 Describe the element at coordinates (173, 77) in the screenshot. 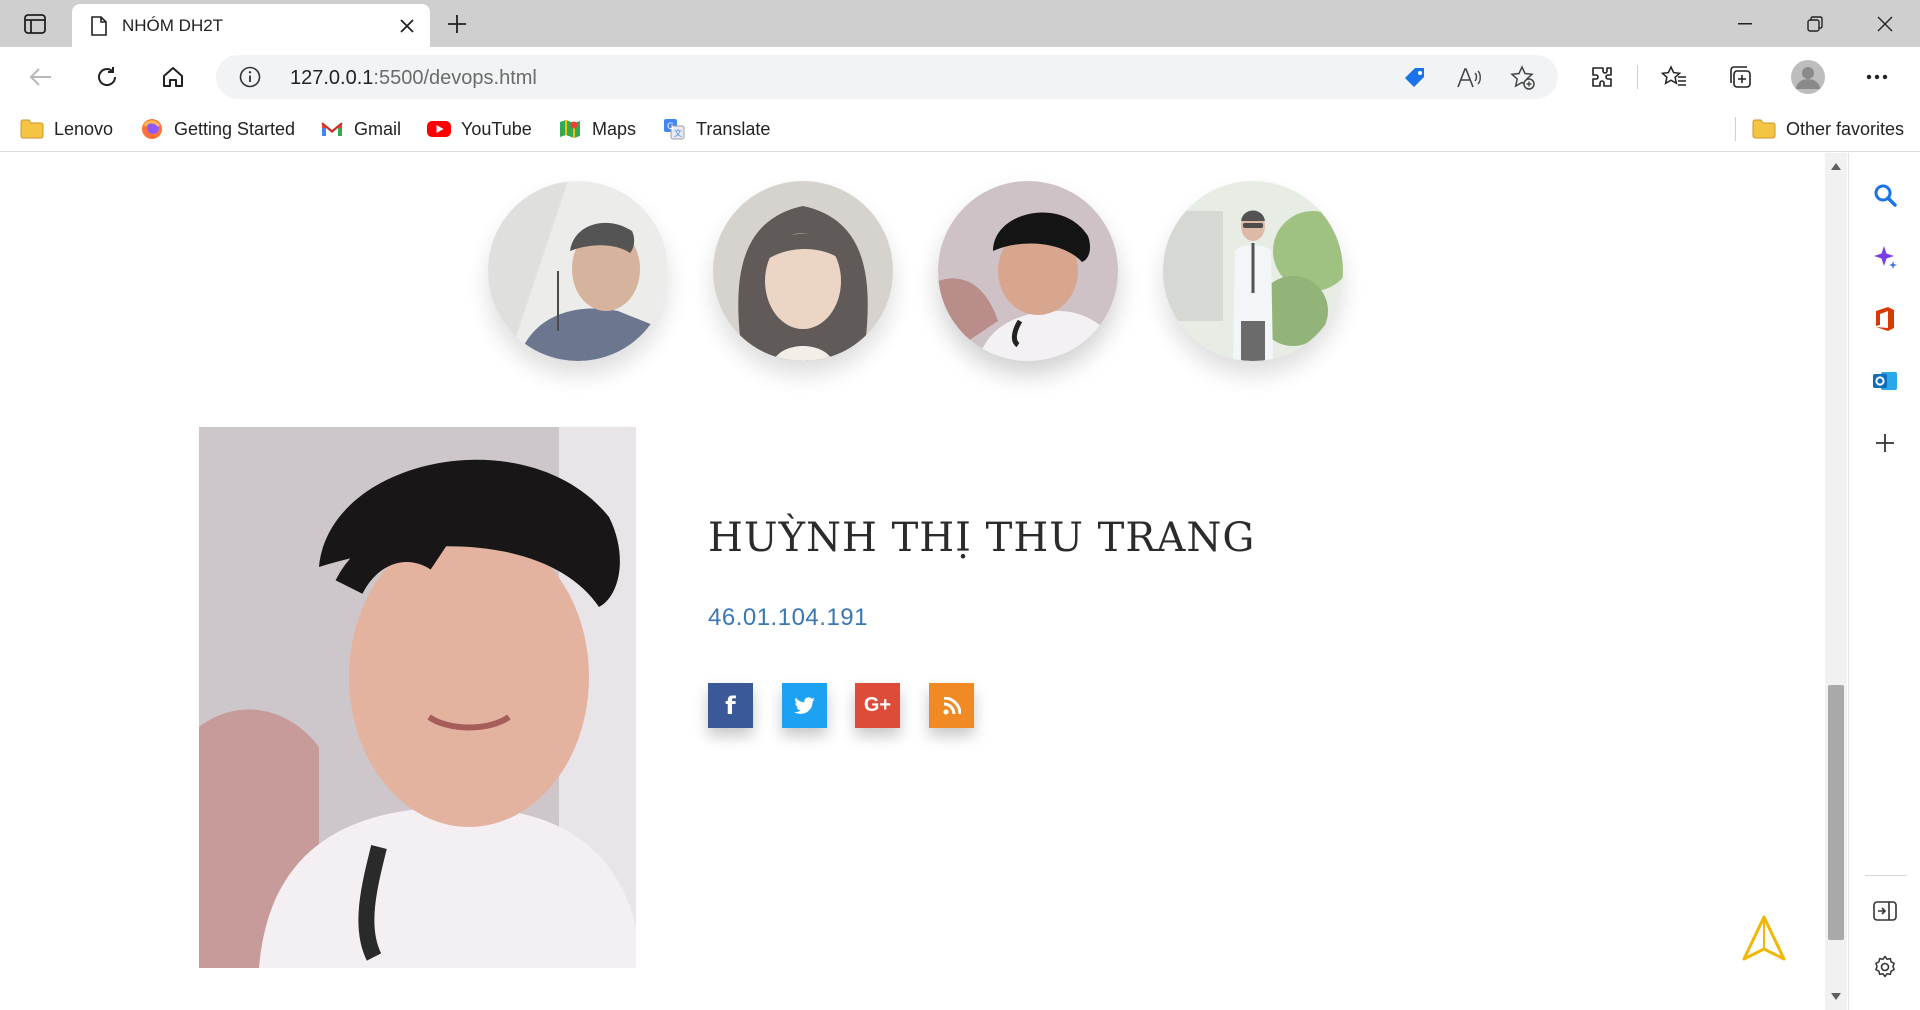

I see `home-icon` at that location.